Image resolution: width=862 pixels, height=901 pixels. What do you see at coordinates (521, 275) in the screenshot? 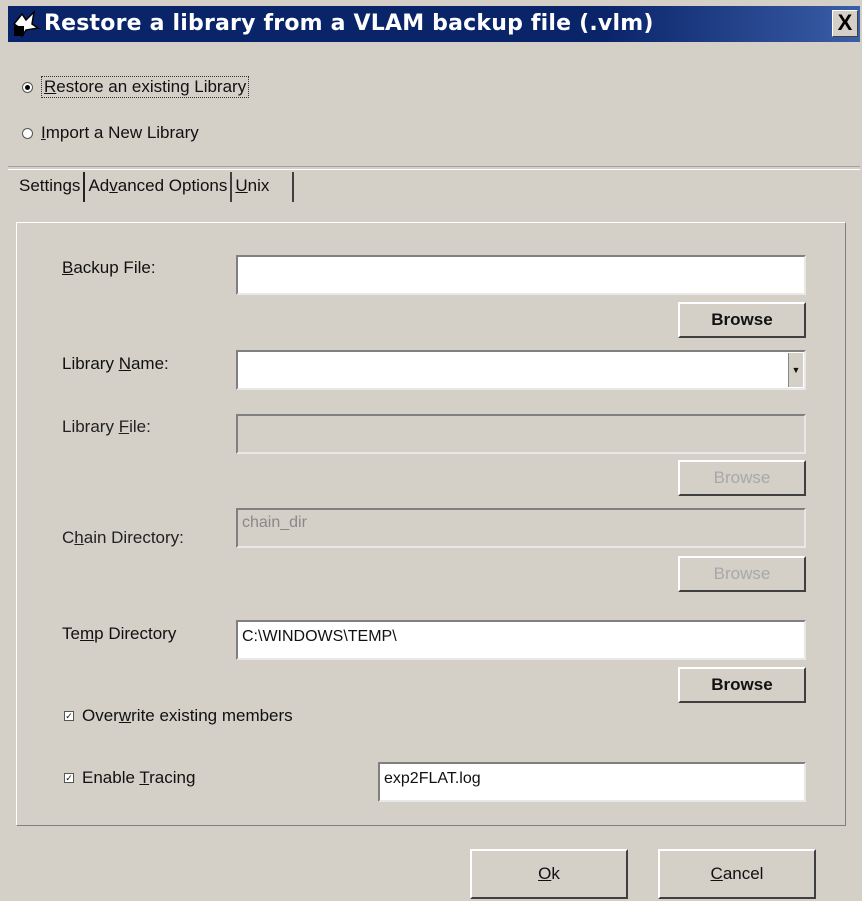
I see `backup-file-input` at bounding box center [521, 275].